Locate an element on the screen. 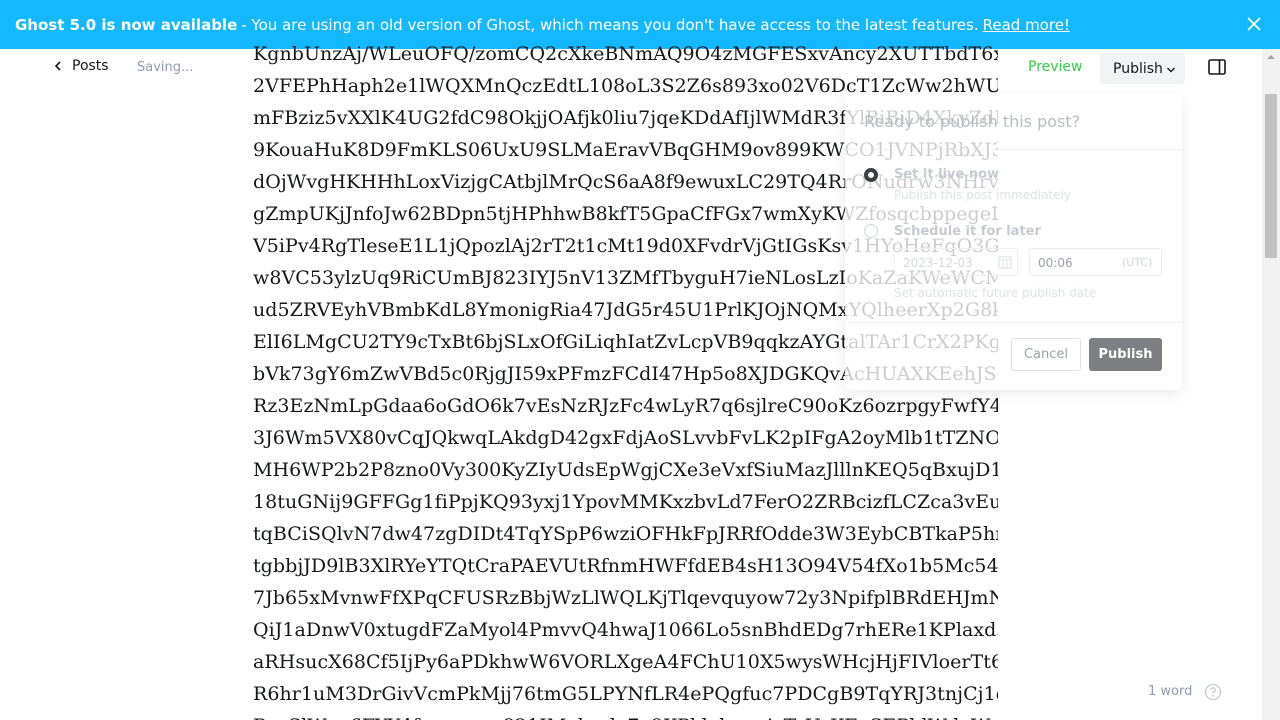 This screenshot has height=720, width=1280. close-icon is located at coordinates (1254, 24).